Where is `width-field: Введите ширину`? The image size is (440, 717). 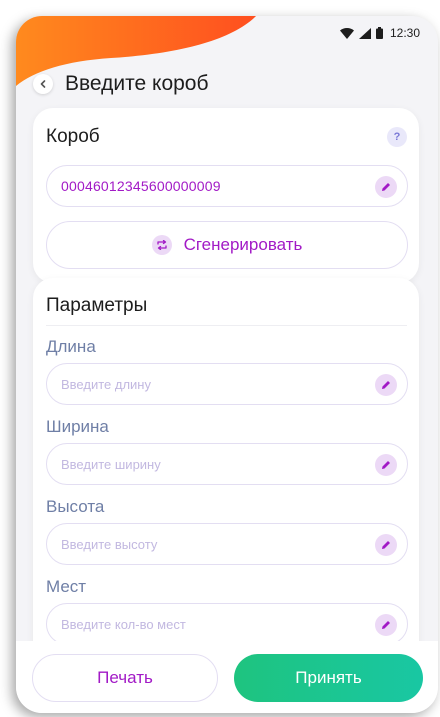
width-field: Введите ширину is located at coordinates (227, 464).